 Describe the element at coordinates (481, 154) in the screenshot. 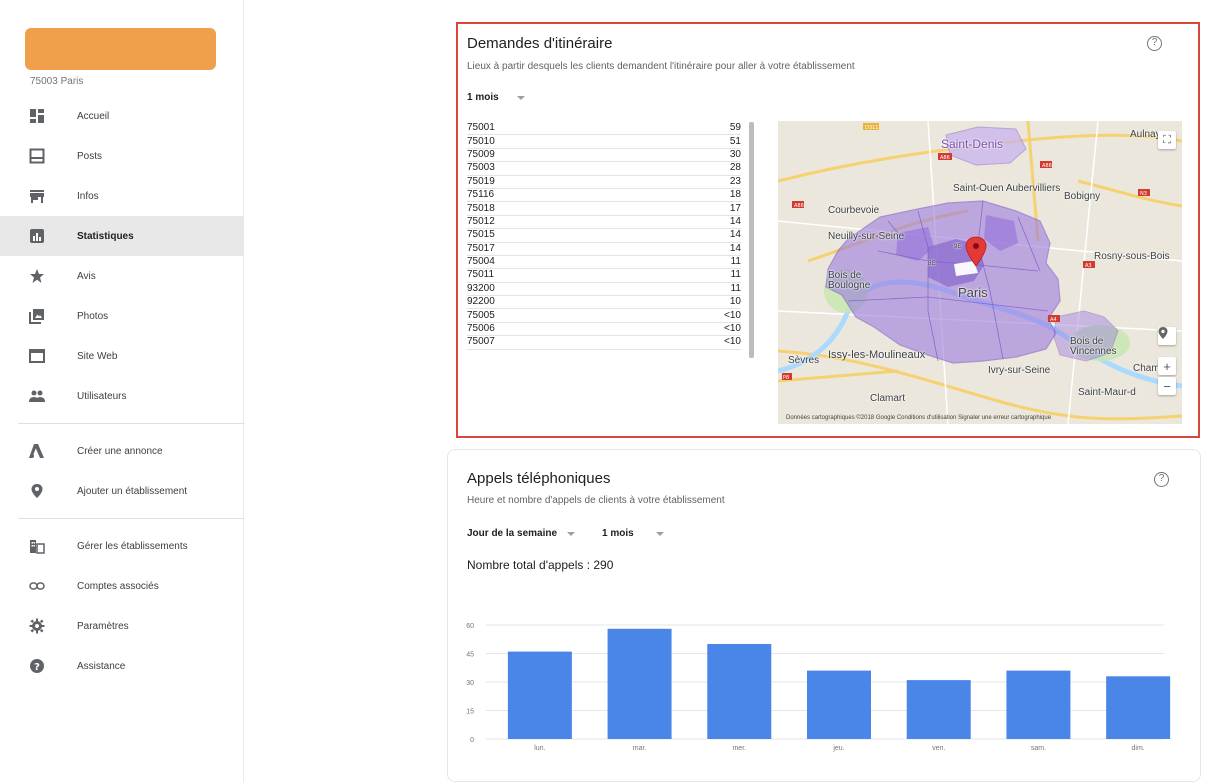

I see `zip-code: 75009` at that location.